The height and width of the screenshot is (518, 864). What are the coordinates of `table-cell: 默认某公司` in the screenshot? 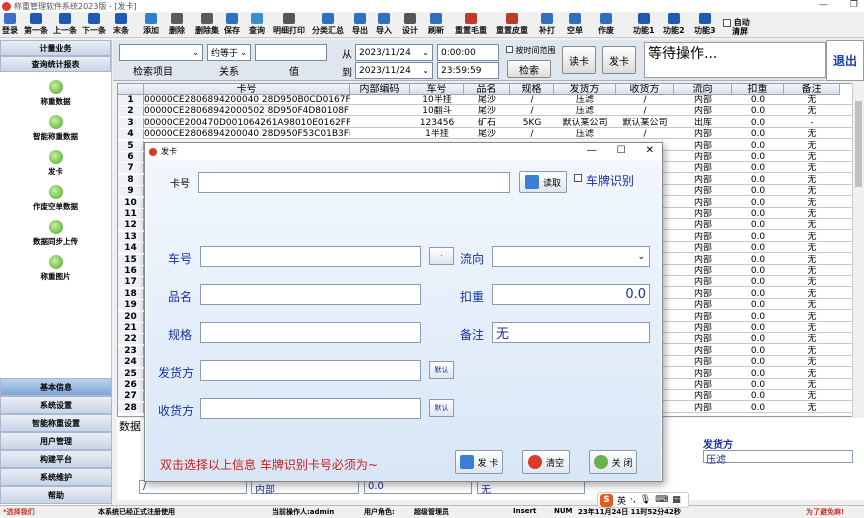 It's located at (645, 123).